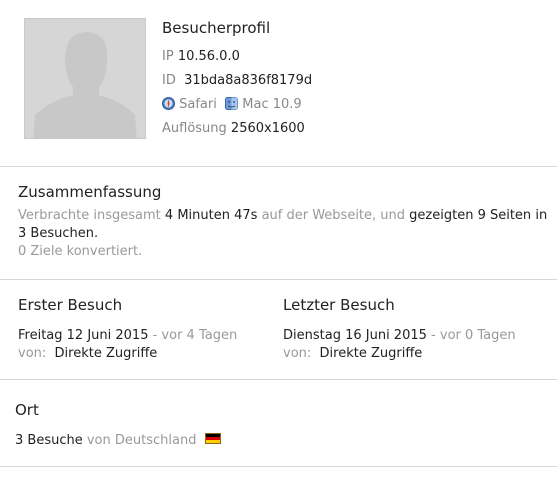 The width and height of the screenshot is (557, 497). What do you see at coordinates (70, 305) in the screenshot?
I see `first-visit-title: Erster Besuch` at bounding box center [70, 305].